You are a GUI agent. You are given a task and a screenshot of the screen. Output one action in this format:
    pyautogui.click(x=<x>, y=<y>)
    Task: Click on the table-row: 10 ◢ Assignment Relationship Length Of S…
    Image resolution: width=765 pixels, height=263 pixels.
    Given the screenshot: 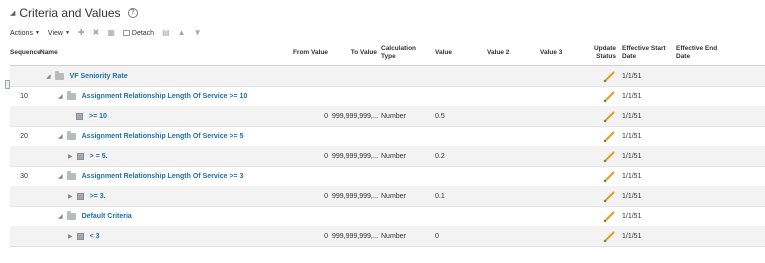 What is the action you would take?
    pyautogui.click(x=387, y=96)
    